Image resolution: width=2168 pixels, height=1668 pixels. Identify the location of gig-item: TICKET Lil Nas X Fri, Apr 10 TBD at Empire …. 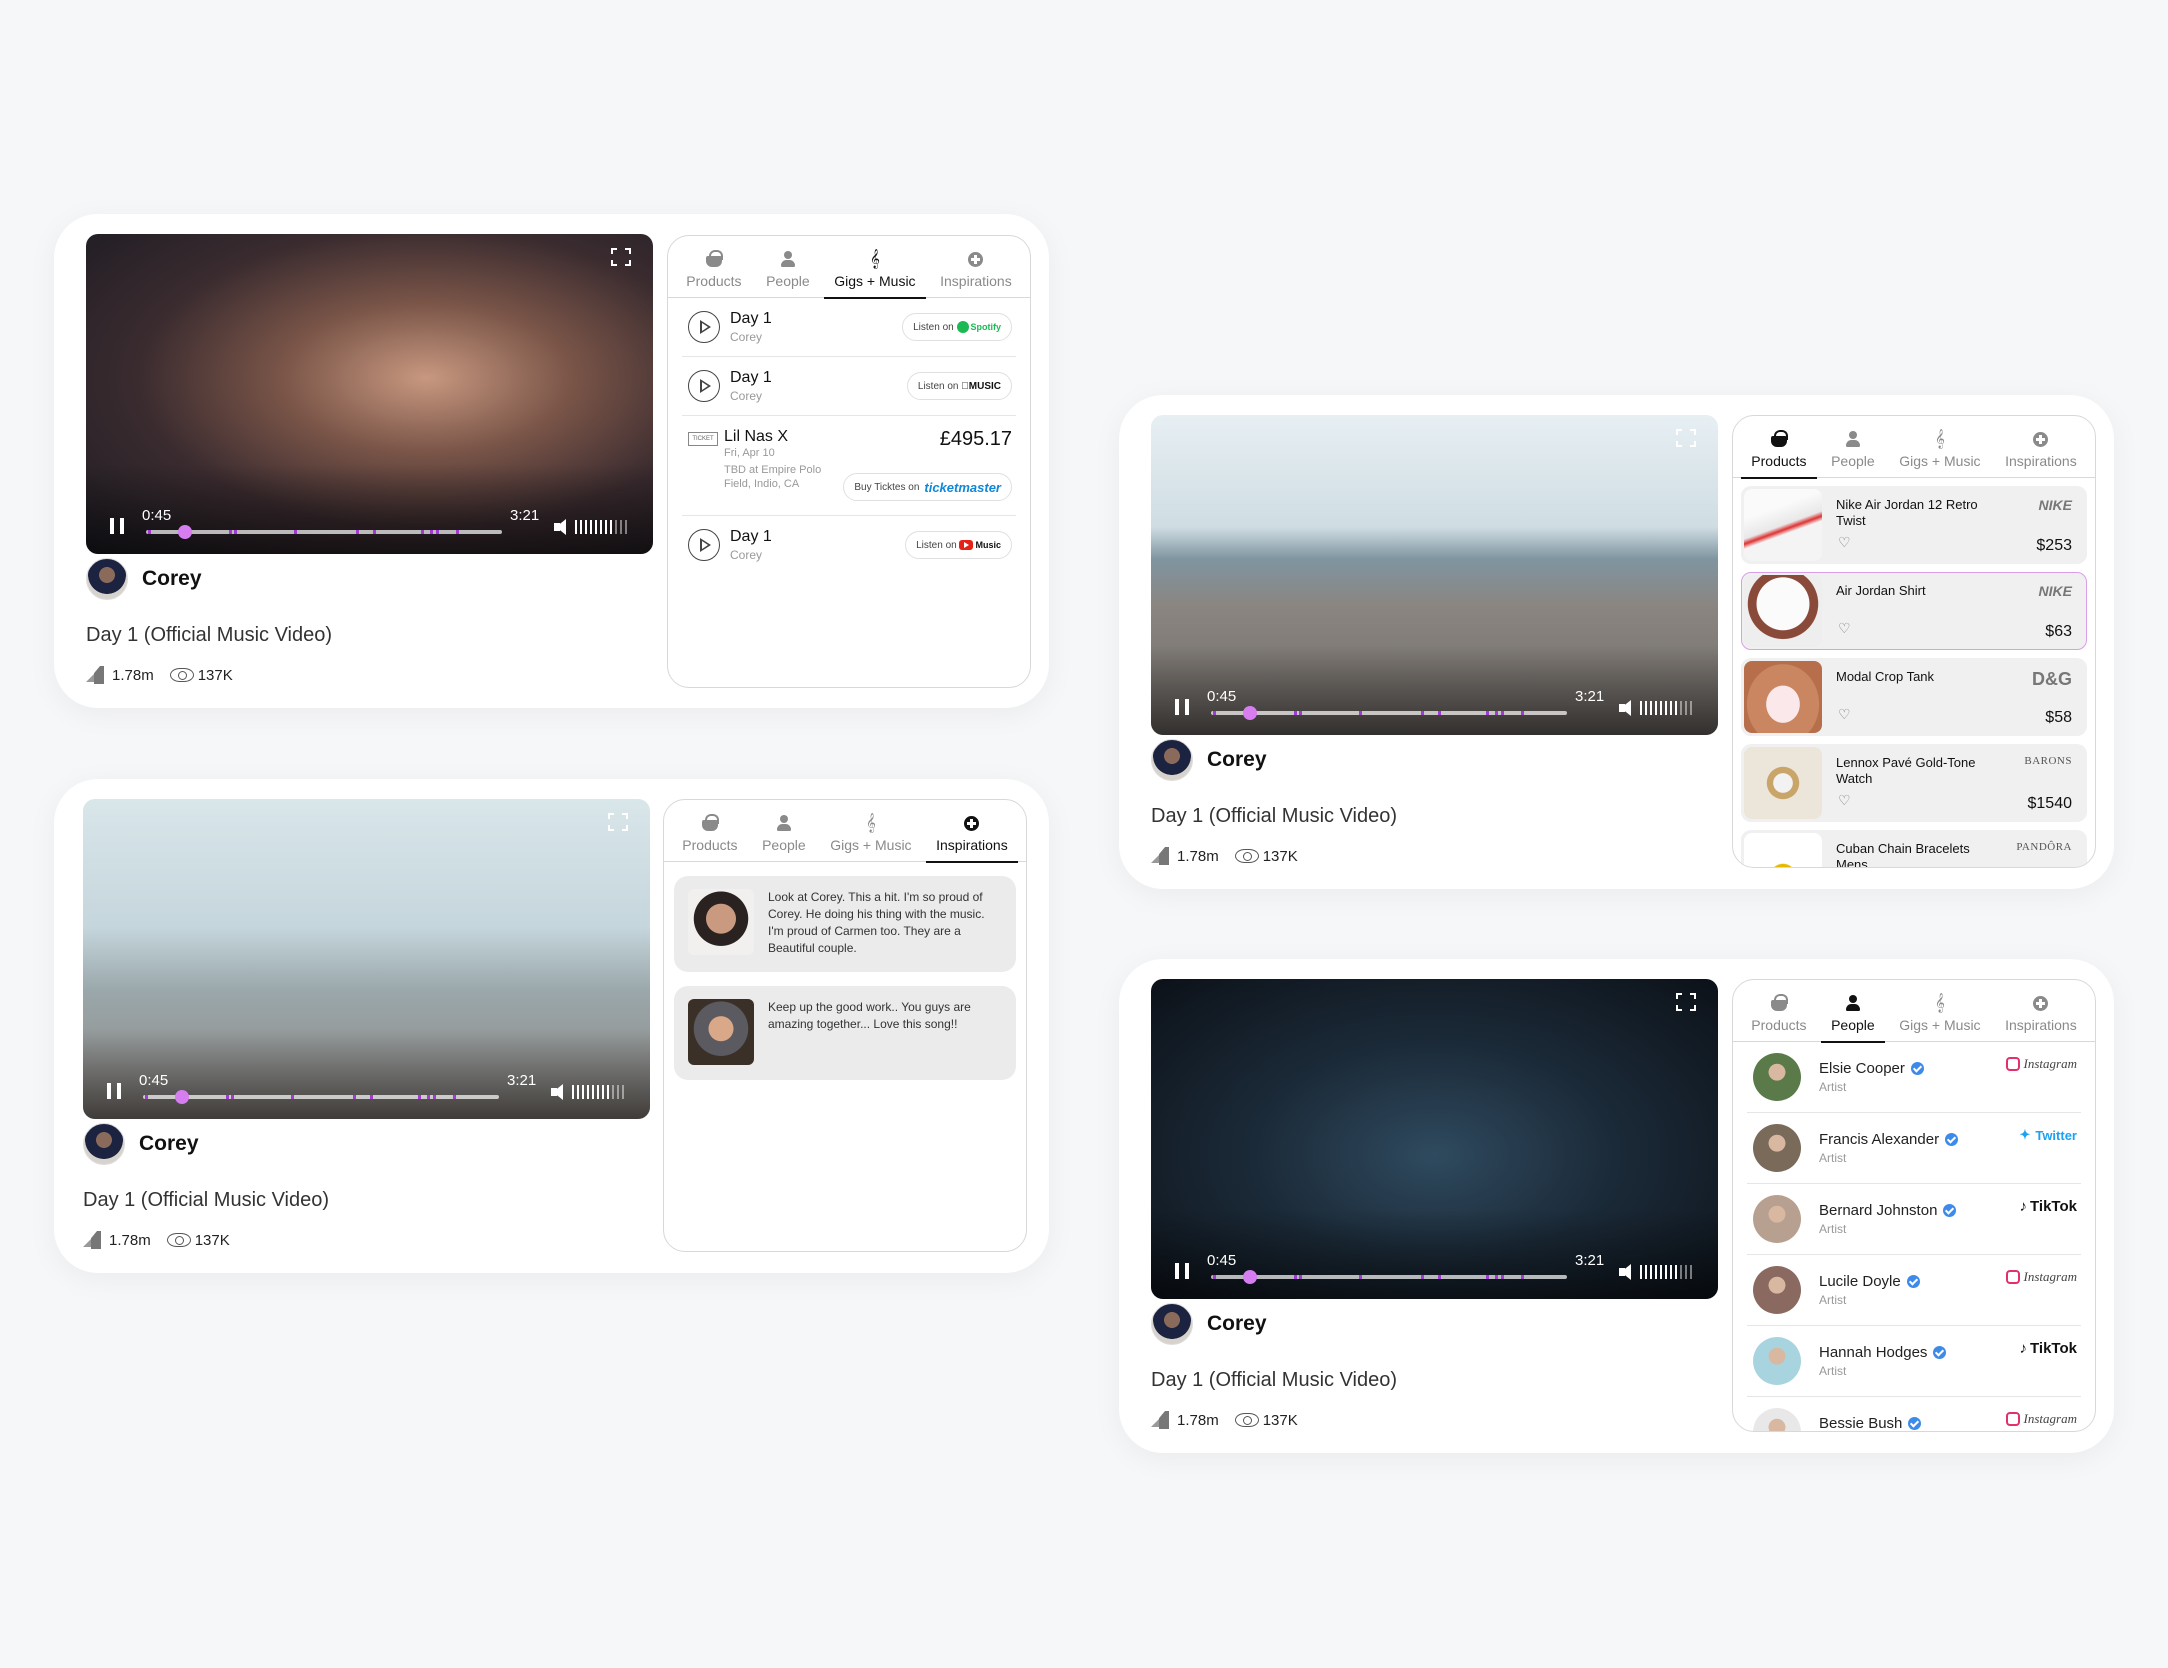
(849, 466).